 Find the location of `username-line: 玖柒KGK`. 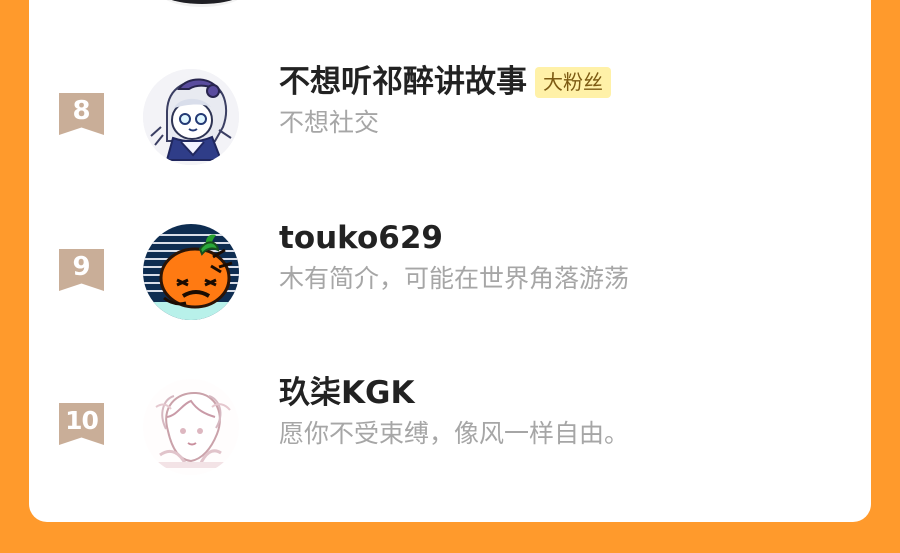

username-line: 玖柒KGK is located at coordinates (347, 393).